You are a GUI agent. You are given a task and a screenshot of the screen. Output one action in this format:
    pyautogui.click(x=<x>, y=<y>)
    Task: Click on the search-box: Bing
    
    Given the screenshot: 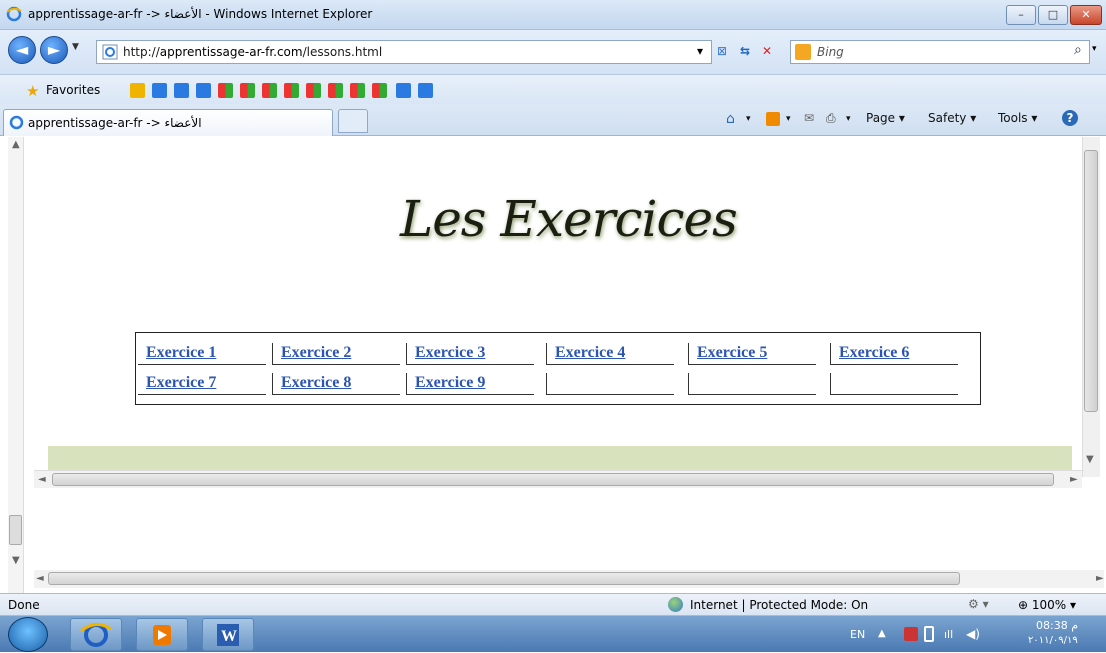 What is the action you would take?
    pyautogui.click(x=940, y=52)
    